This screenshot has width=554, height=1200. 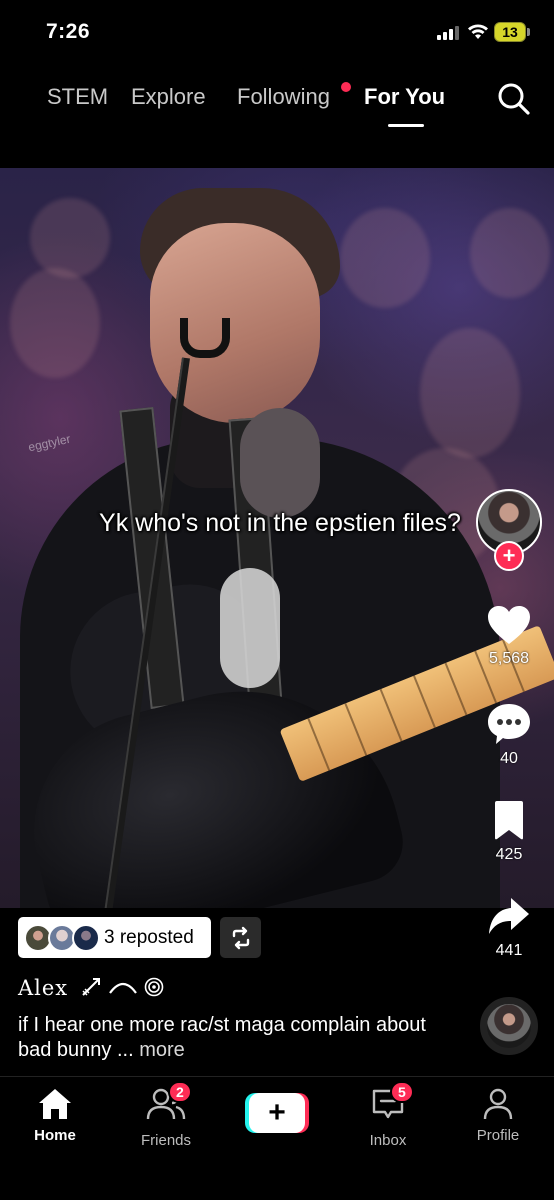 What do you see at coordinates (404, 97) in the screenshot?
I see `tab-for-you: For You` at bounding box center [404, 97].